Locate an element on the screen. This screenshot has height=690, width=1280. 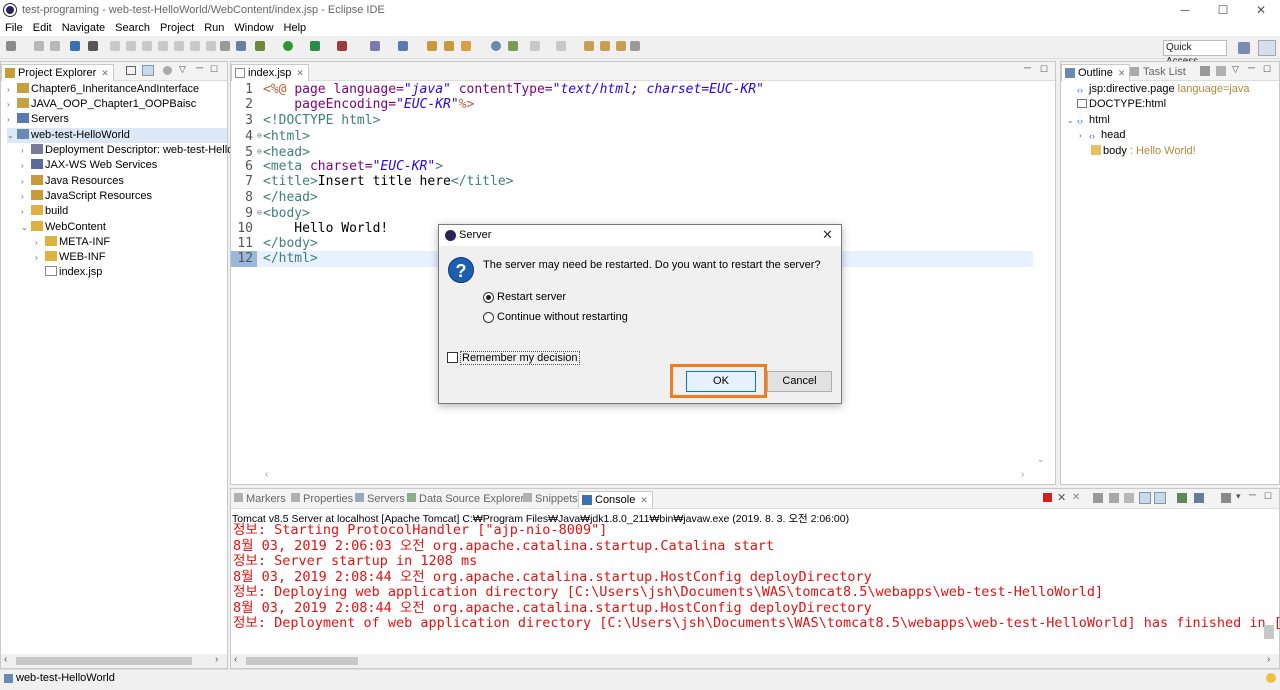
quick-access-input: Quick Access is located at coordinates (1195, 53).